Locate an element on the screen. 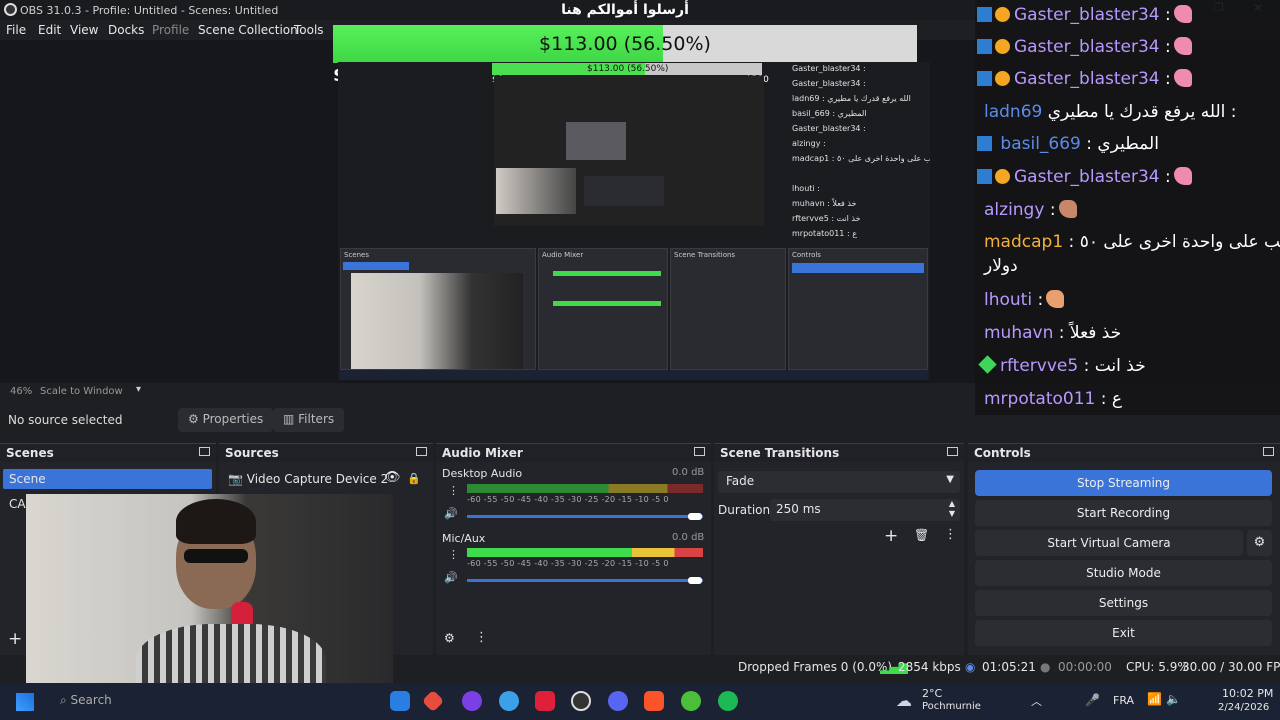 The width and height of the screenshot is (1280, 720). trash-icon: 🗑 is located at coordinates (921, 535).